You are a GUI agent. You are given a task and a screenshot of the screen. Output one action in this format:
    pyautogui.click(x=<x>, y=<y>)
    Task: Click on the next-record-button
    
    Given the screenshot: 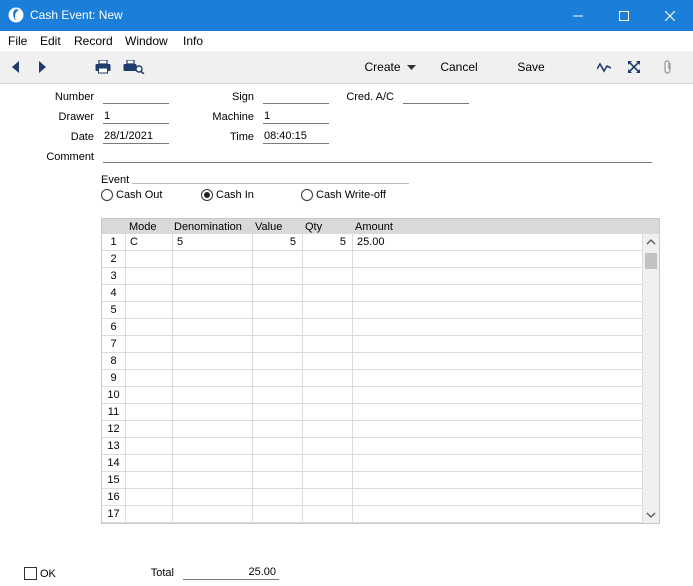 What is the action you would take?
    pyautogui.click(x=42, y=67)
    